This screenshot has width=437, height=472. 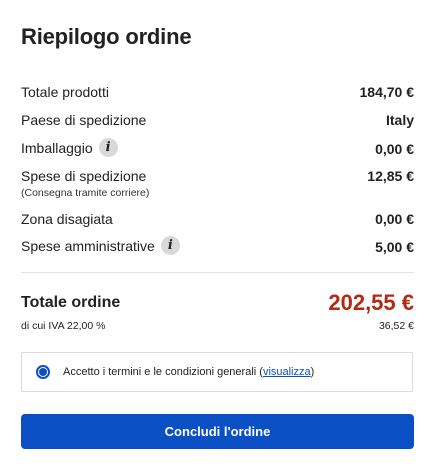 I want to click on row-value: 12,85 €, so click(x=390, y=176).